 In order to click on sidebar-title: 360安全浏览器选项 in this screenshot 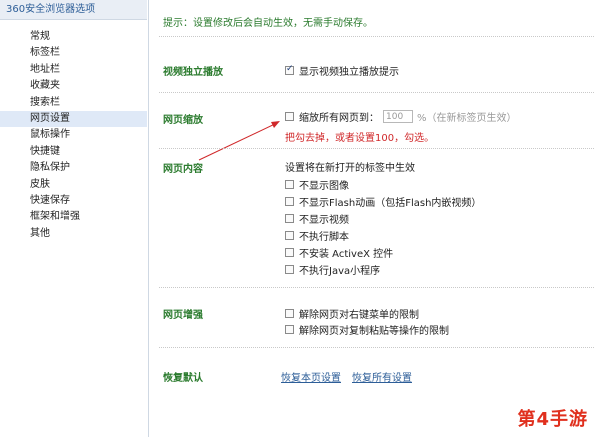, I will do `click(73, 10)`.